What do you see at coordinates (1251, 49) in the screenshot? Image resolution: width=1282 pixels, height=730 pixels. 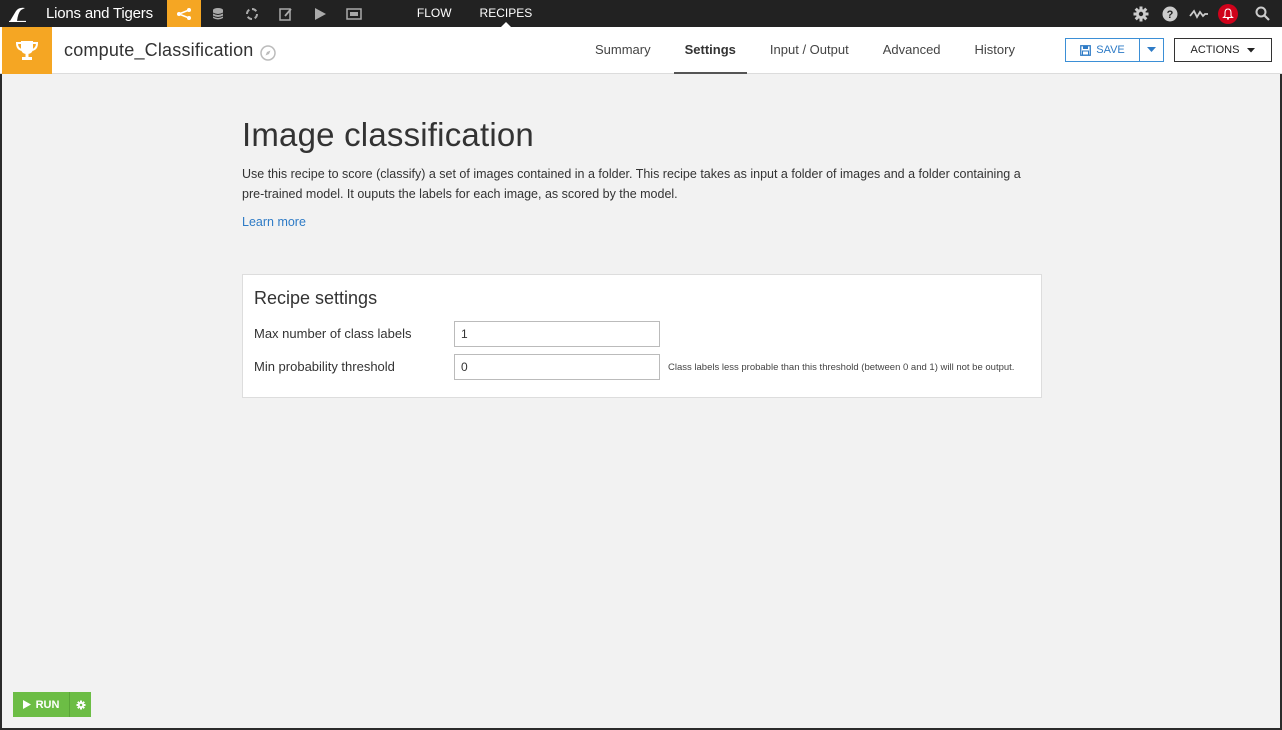 I see `caret-down-icon` at bounding box center [1251, 49].